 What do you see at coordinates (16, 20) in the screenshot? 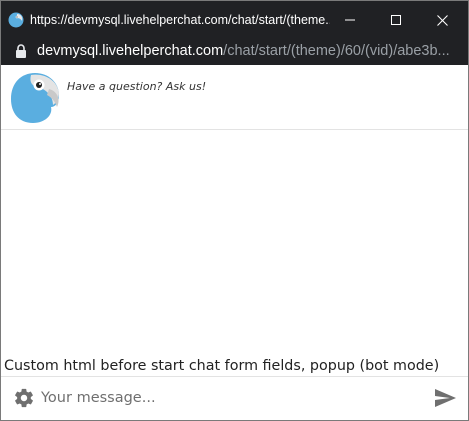
I see `parrot-favicon-icon` at bounding box center [16, 20].